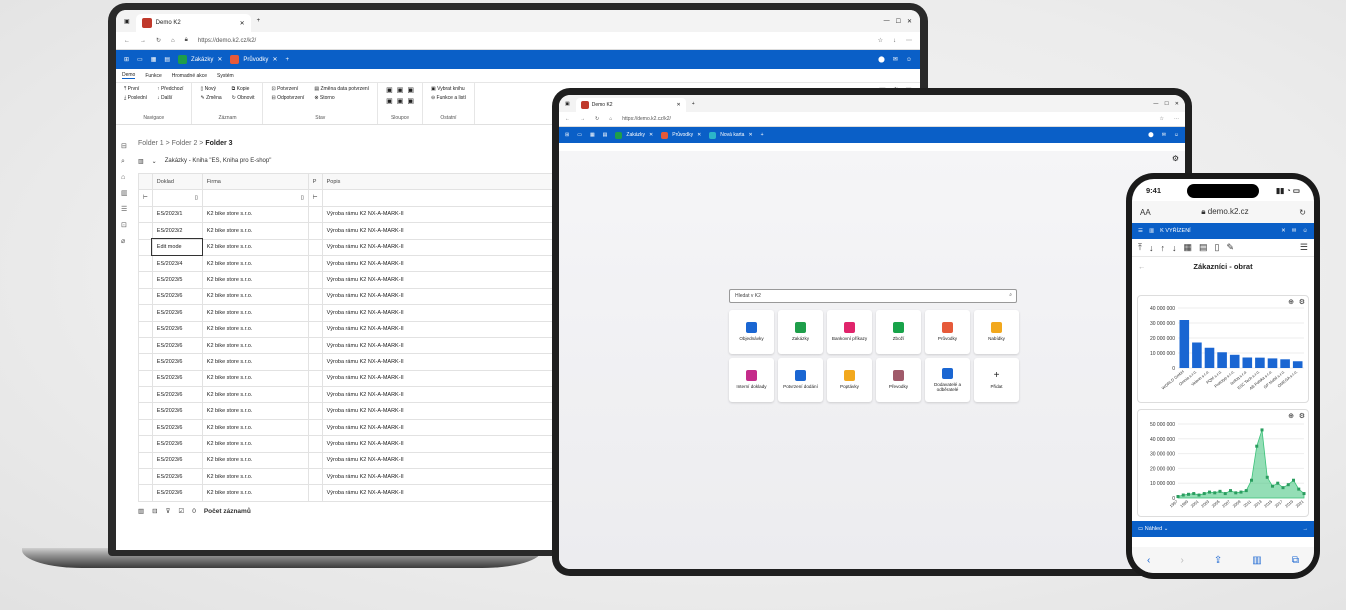 This screenshot has height=610, width=1346. Describe the element at coordinates (630, 105) in the screenshot. I see `browser-tab: Demo K2 ✕` at that location.